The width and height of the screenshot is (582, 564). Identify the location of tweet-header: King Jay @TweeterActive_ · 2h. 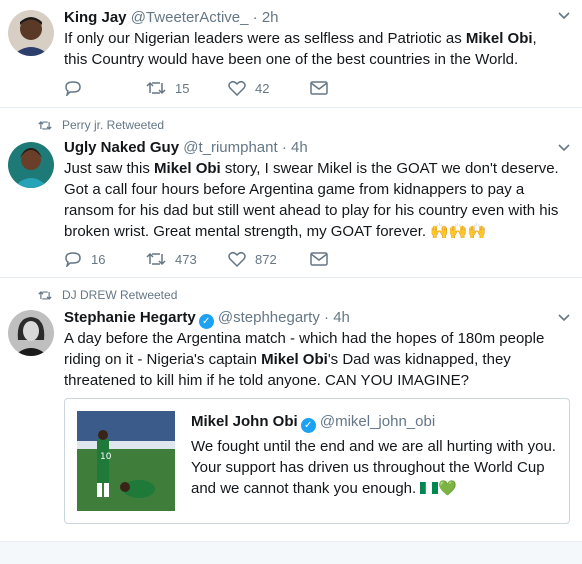
(171, 17).